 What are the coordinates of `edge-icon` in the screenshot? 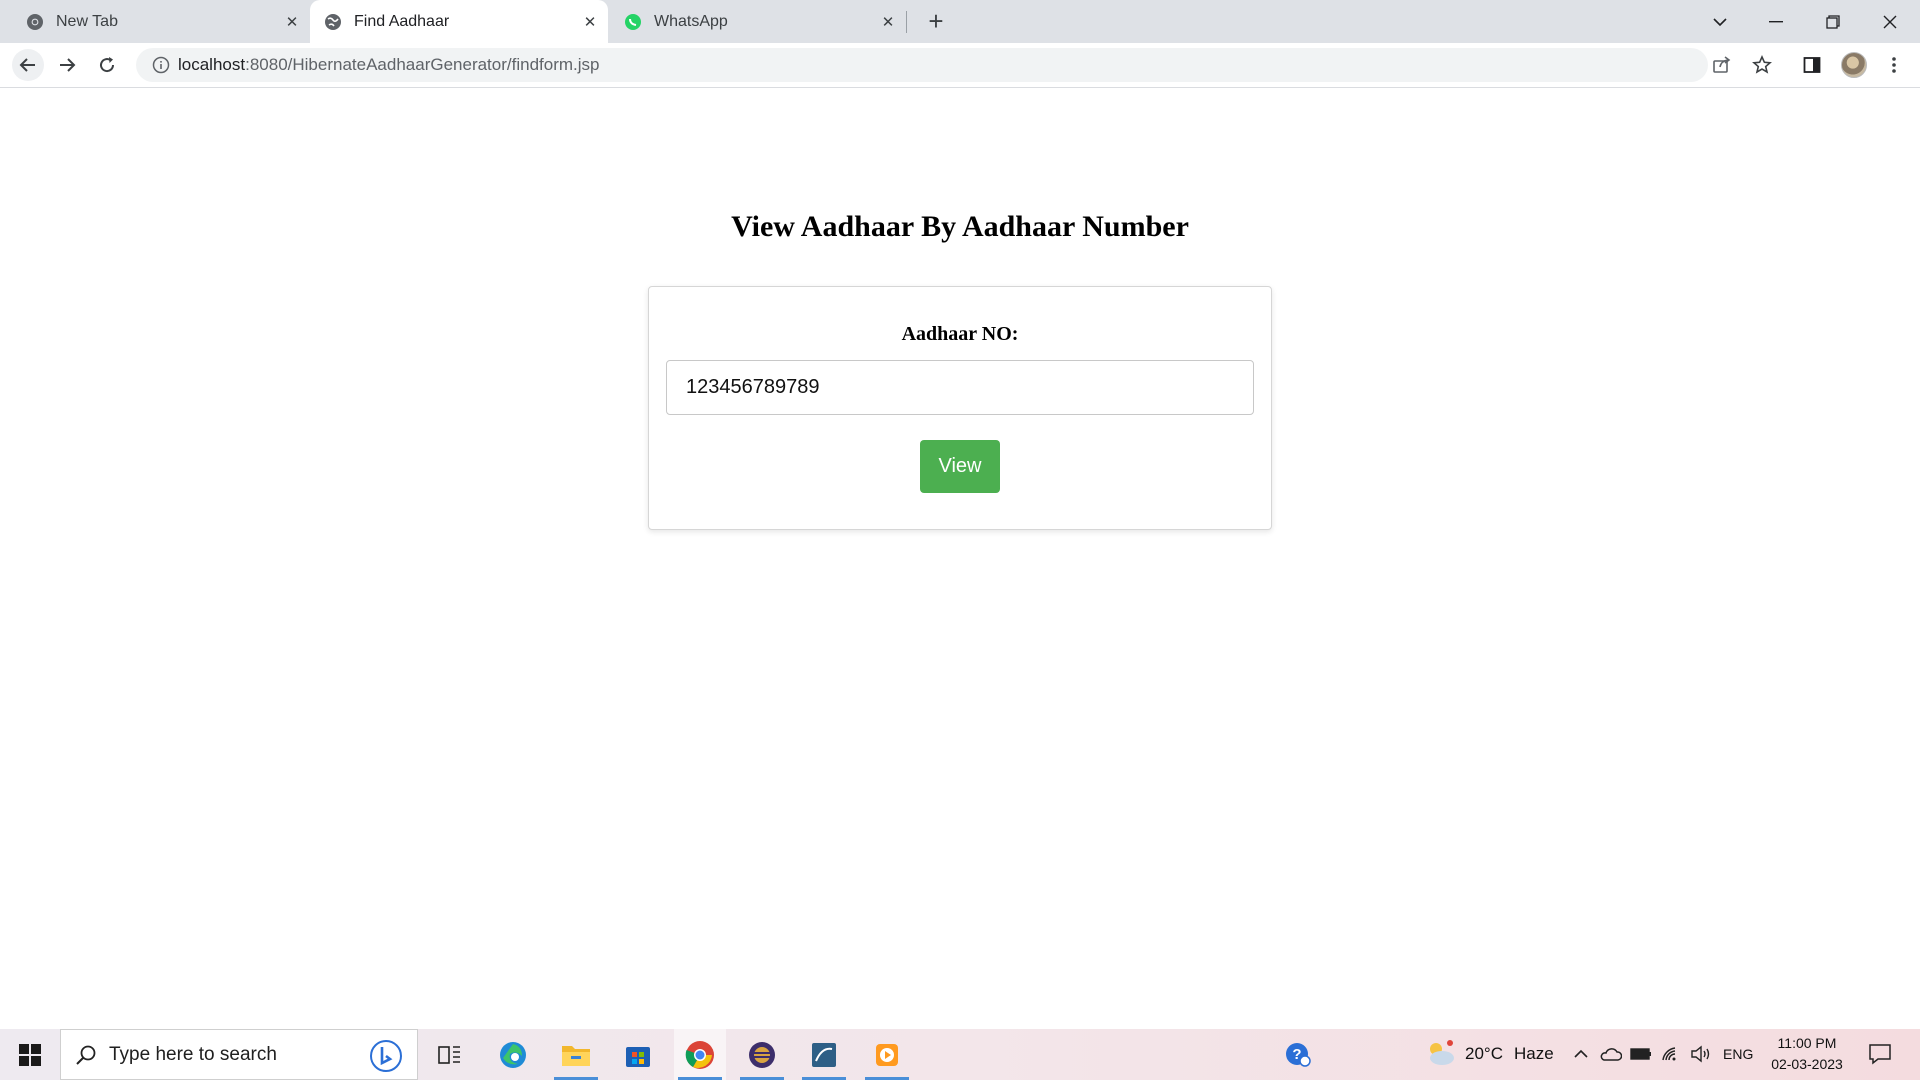 It's located at (513, 1054).